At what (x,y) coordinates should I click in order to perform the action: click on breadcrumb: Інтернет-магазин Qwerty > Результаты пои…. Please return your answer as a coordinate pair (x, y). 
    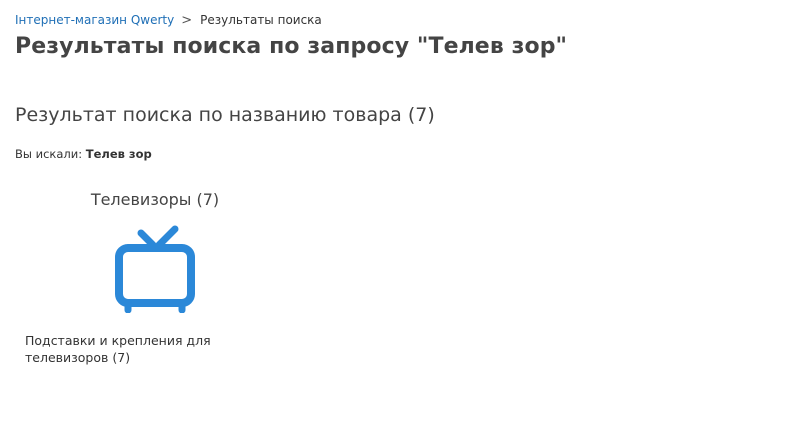
    Looking at the image, I should click on (168, 20).